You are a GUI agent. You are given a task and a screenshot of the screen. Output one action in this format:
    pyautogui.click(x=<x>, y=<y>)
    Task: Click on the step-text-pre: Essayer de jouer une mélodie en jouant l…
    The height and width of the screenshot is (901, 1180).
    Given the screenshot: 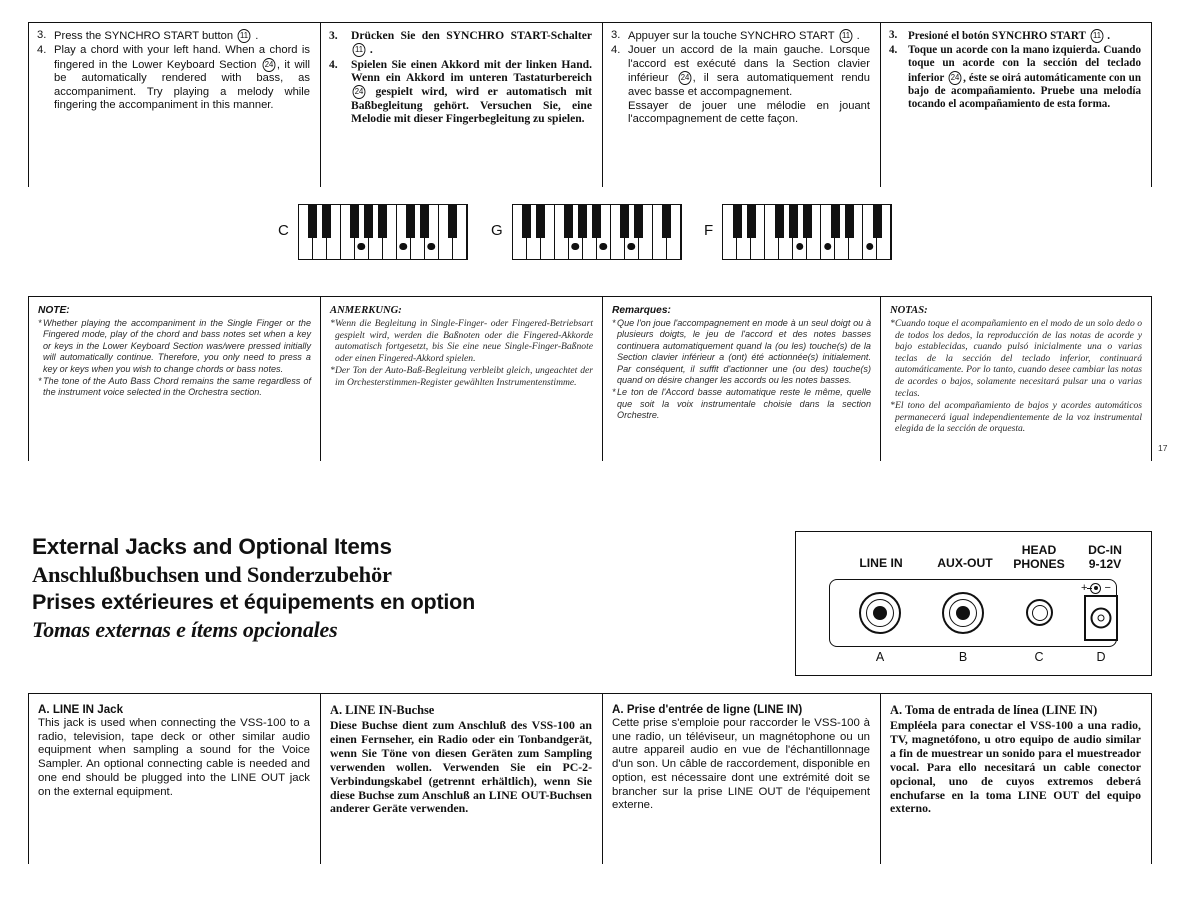 What is the action you would take?
    pyautogui.click(x=749, y=113)
    